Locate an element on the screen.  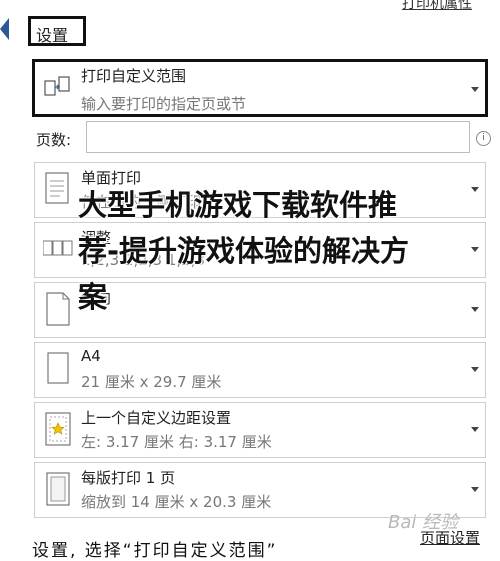
page-setup-link: 页面设置 is located at coordinates (450, 537).